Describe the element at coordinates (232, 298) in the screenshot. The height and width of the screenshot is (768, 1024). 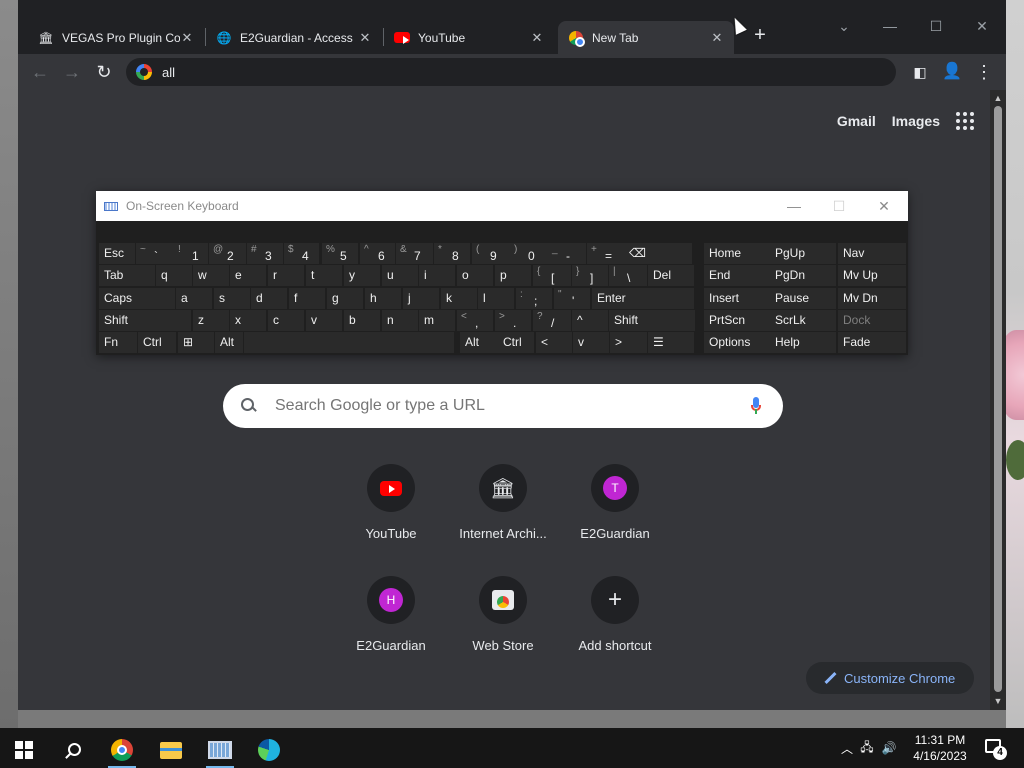
I see `osk-key: s` at that location.